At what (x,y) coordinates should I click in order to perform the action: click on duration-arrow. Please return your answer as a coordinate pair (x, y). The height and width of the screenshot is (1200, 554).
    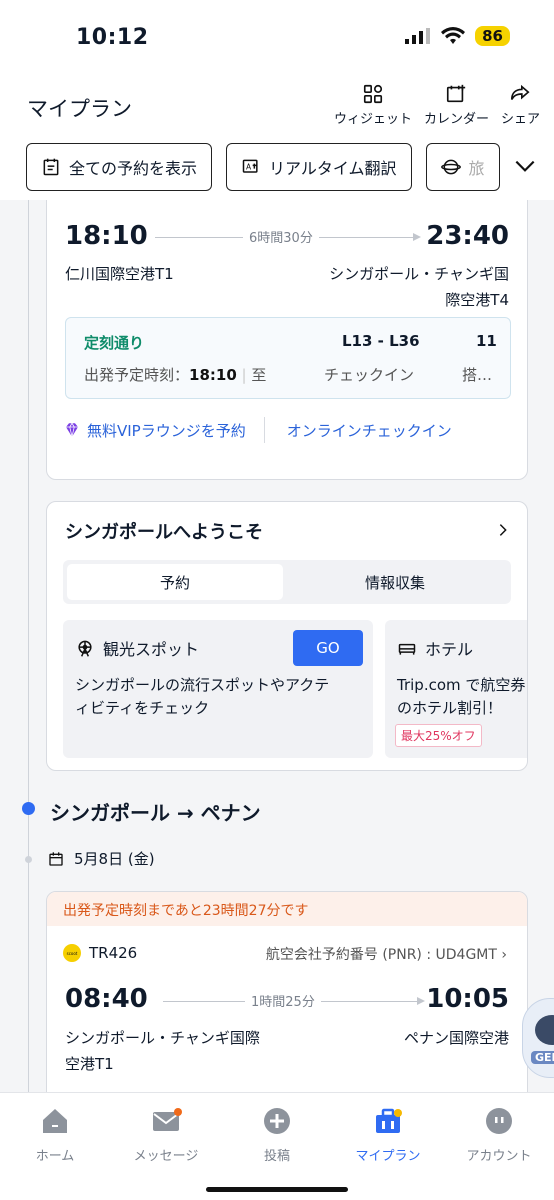
    Looking at the image, I should click on (421, 1001).